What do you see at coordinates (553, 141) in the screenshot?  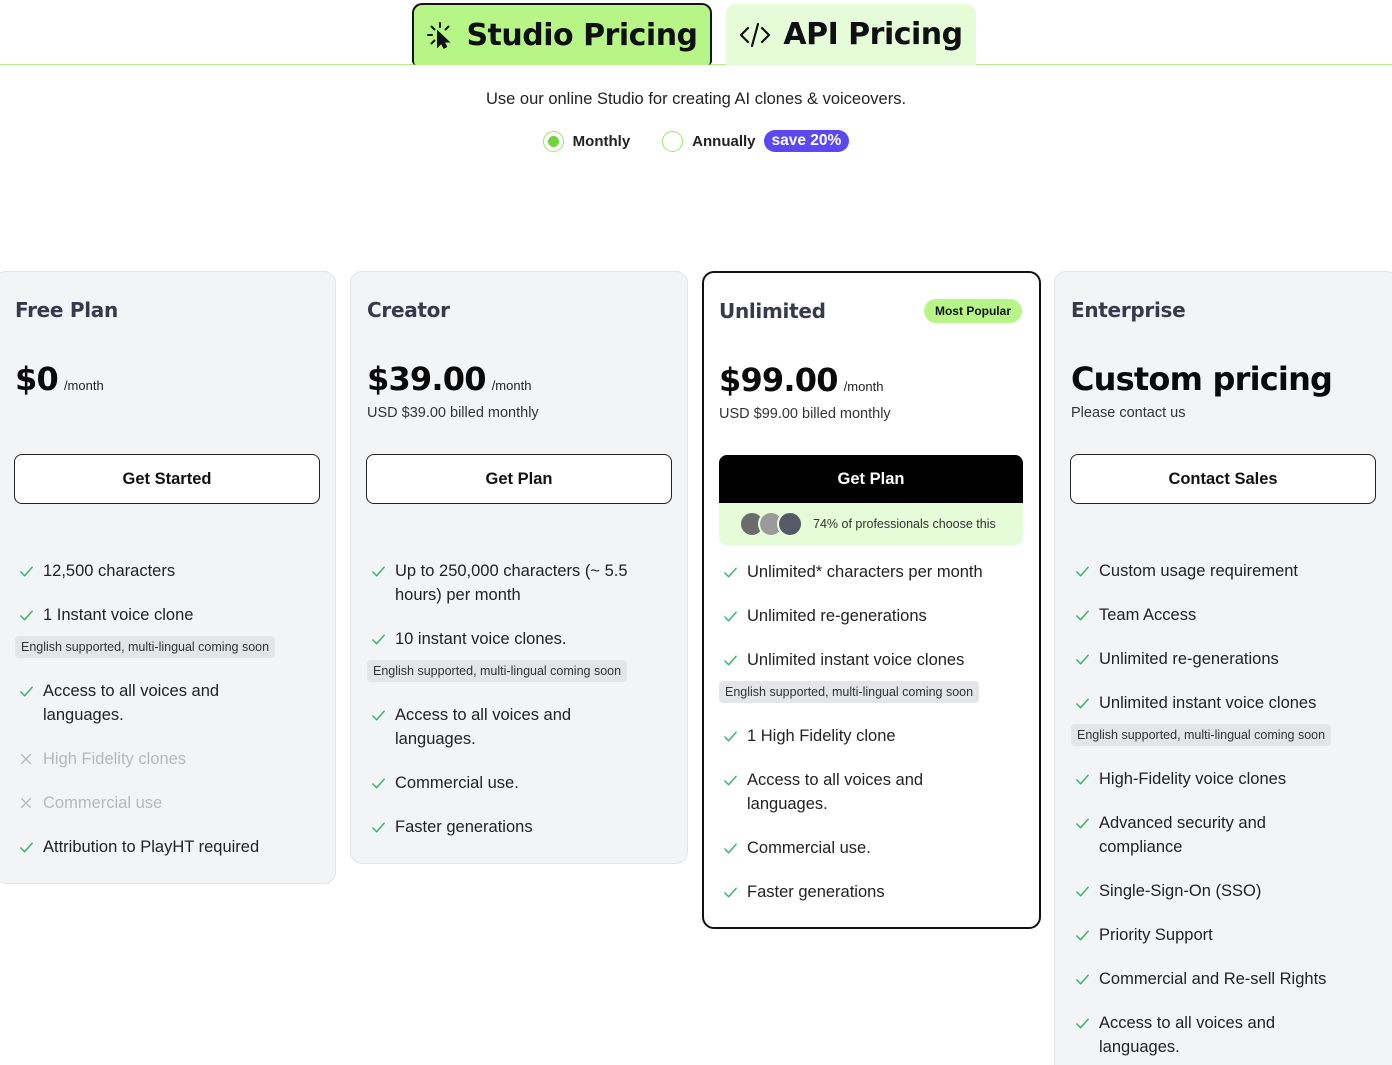 I see `radio-monthly` at bounding box center [553, 141].